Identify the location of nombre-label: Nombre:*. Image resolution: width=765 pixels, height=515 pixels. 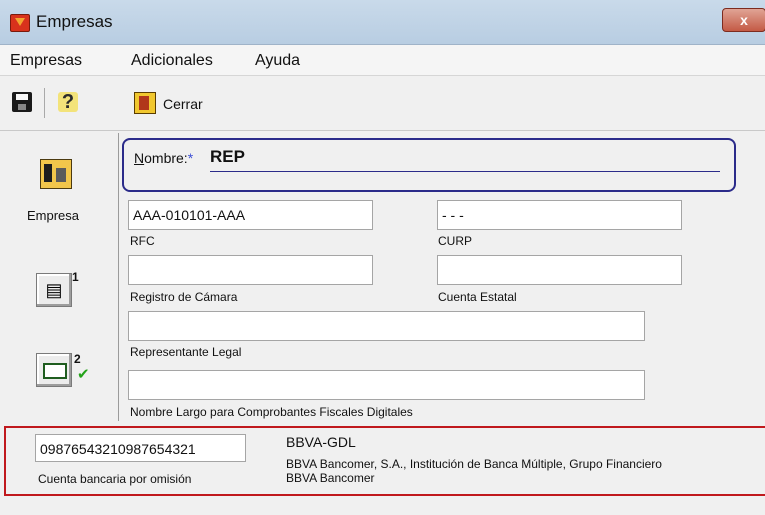
(163, 158).